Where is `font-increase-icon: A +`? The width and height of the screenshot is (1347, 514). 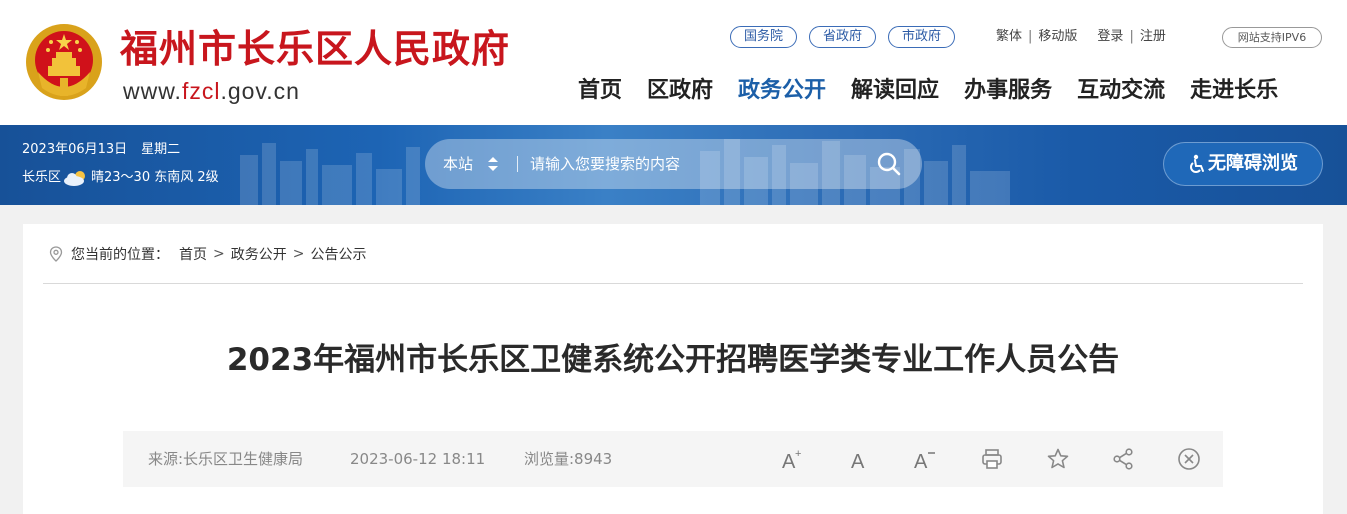 font-increase-icon: A + is located at coordinates (793, 459).